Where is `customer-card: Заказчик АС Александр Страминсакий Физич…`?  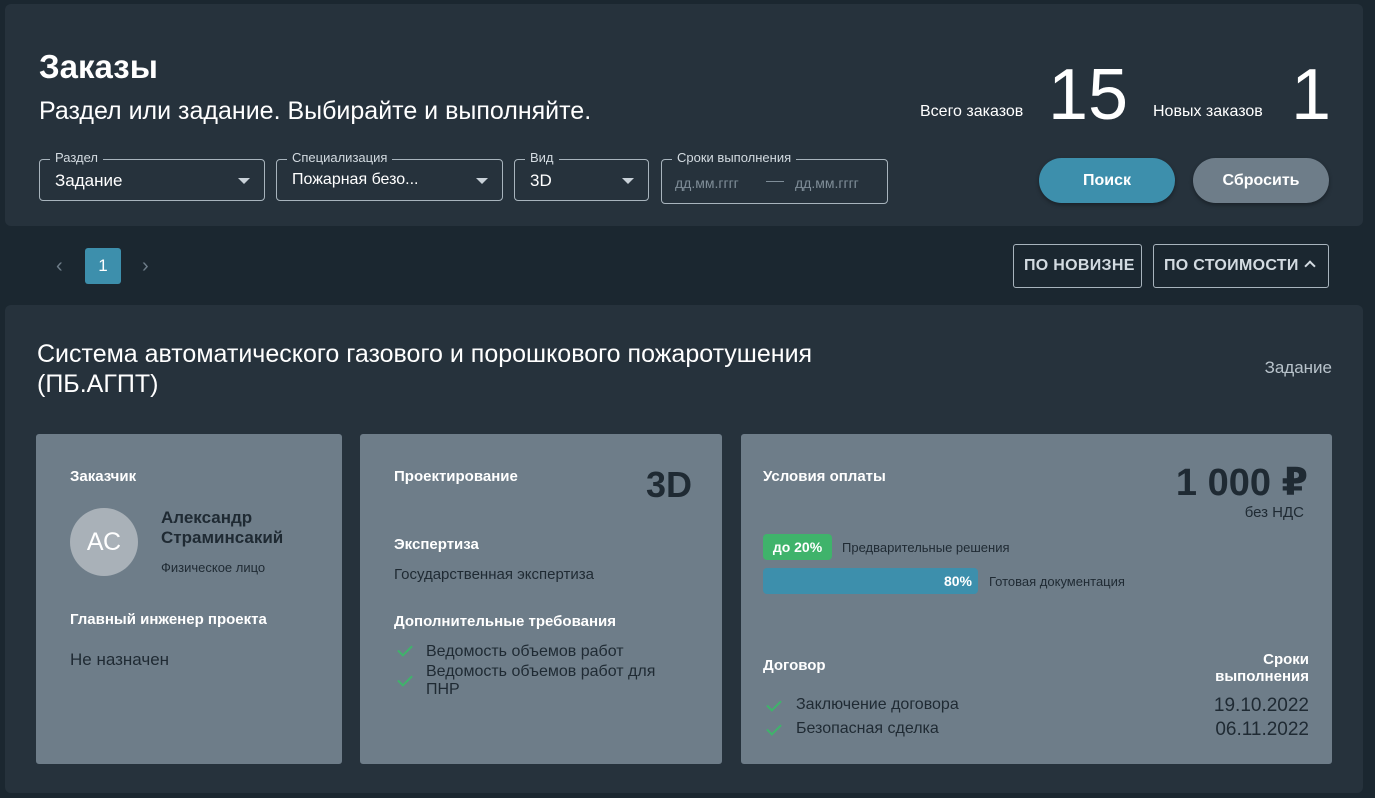
customer-card: Заказчик АС Александр Страминсакий Физич… is located at coordinates (189, 599).